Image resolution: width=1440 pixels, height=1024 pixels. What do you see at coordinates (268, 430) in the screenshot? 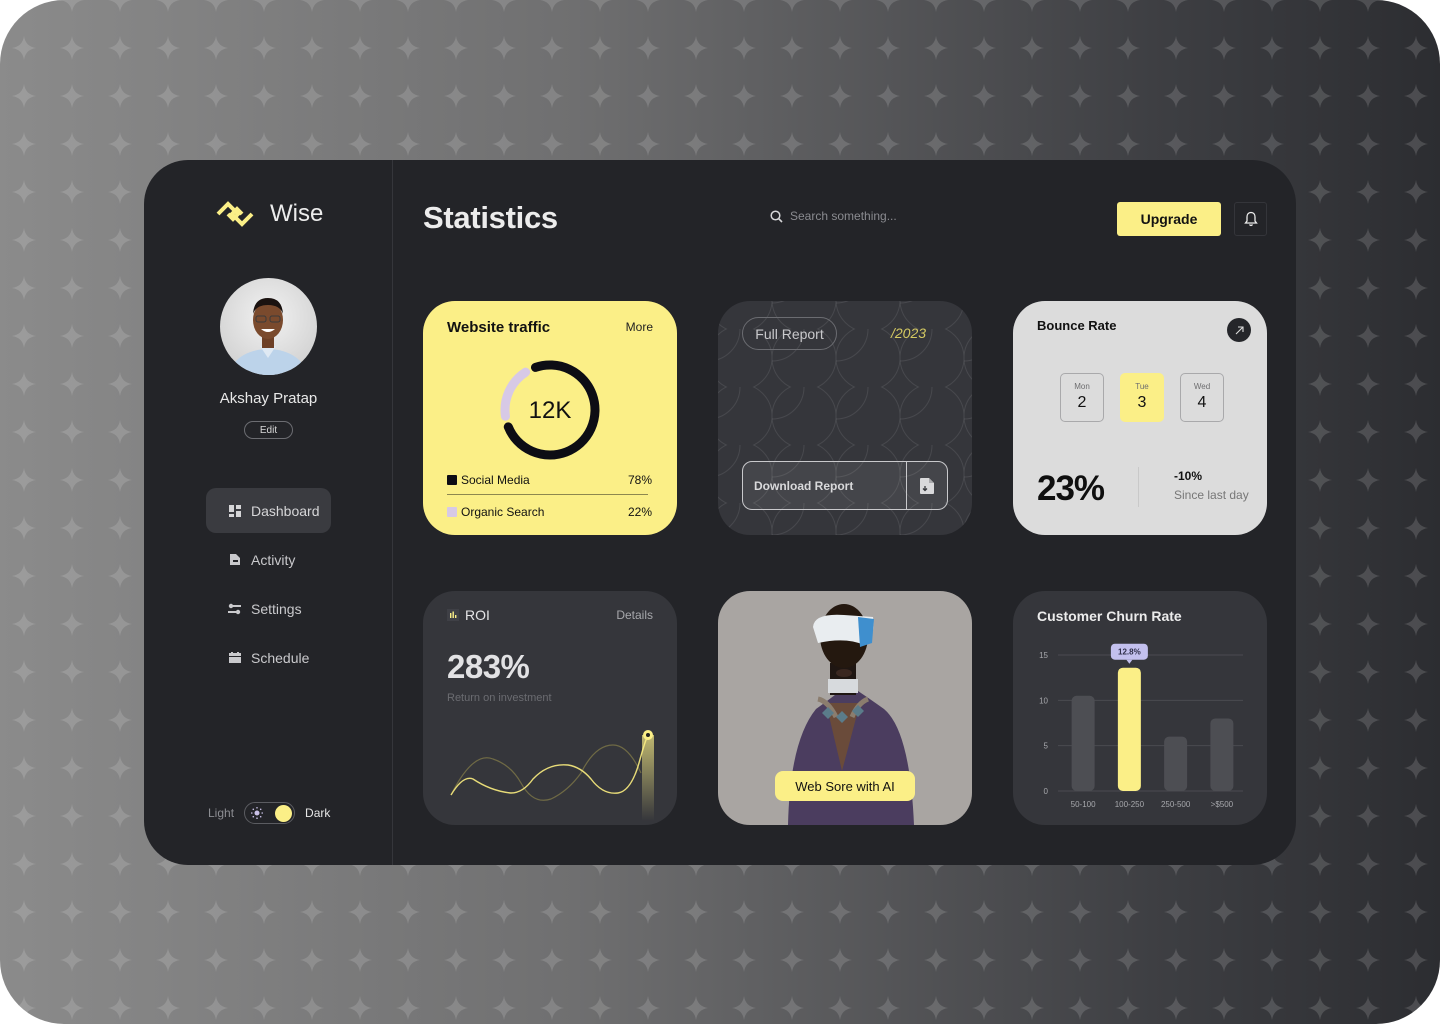
I see `edit-profile-button: Edit` at bounding box center [268, 430].